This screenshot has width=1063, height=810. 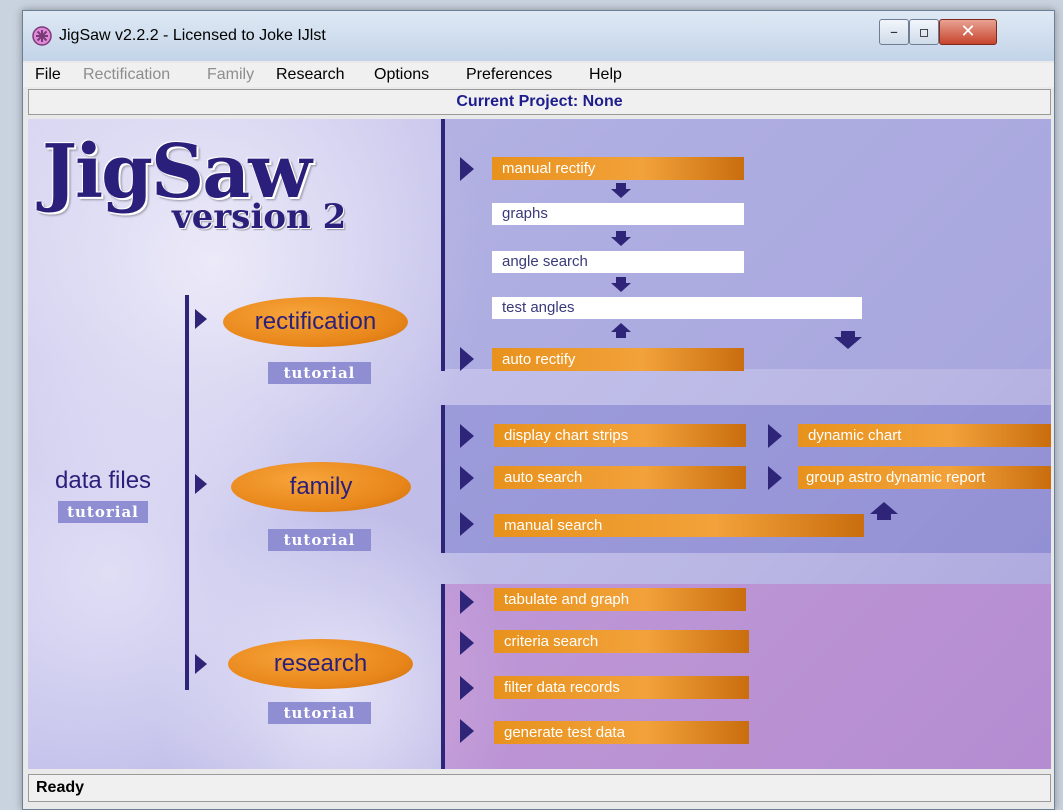 What do you see at coordinates (618, 262) in the screenshot?
I see `angle-search-button: angle search` at bounding box center [618, 262].